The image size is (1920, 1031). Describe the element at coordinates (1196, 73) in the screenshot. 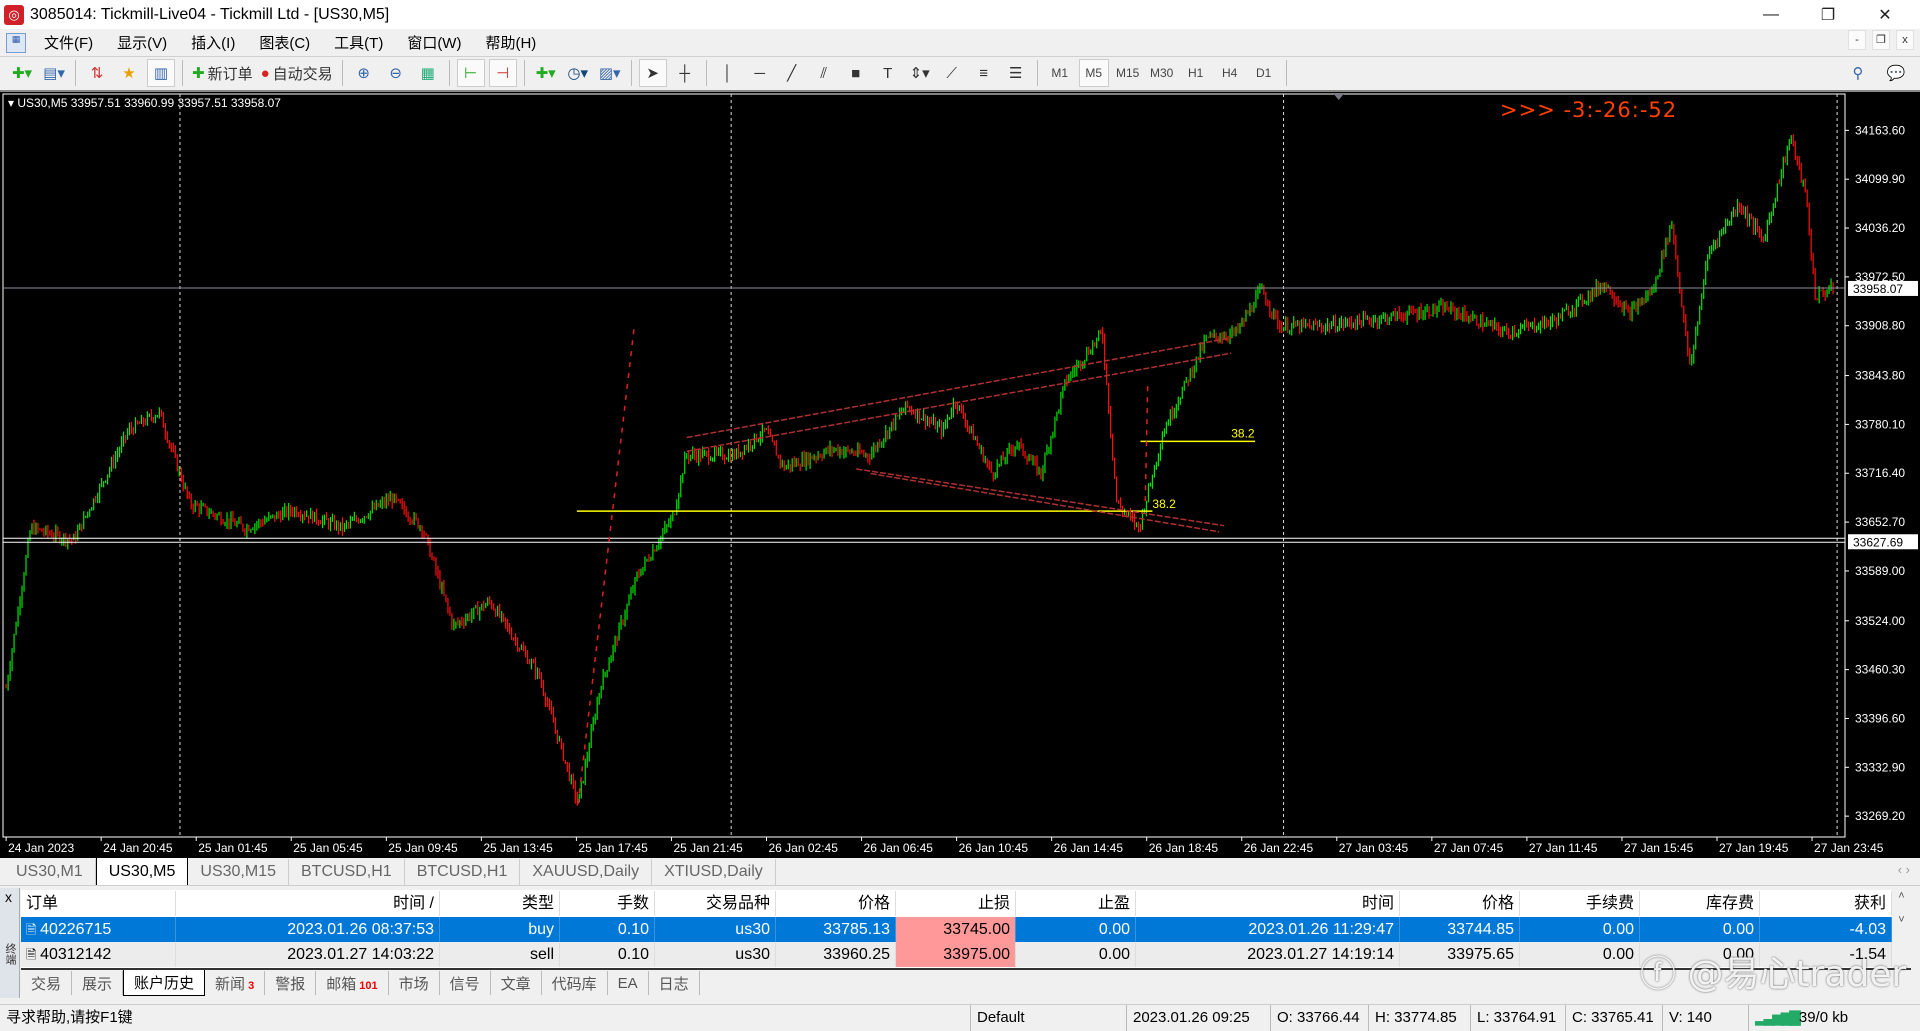

I see `timeframe-h1: H1` at that location.